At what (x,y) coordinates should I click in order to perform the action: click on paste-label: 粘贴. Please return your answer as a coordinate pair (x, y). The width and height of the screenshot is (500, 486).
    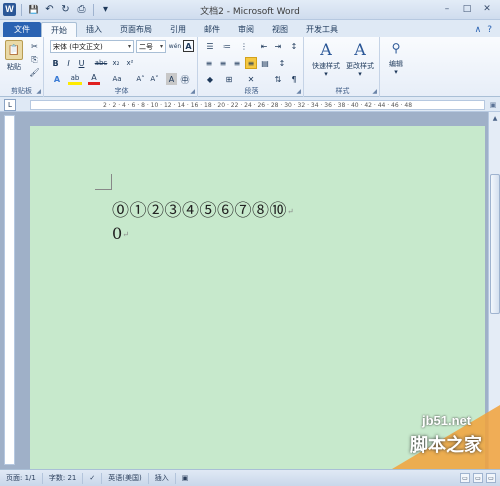
    Looking at the image, I should click on (14, 67).